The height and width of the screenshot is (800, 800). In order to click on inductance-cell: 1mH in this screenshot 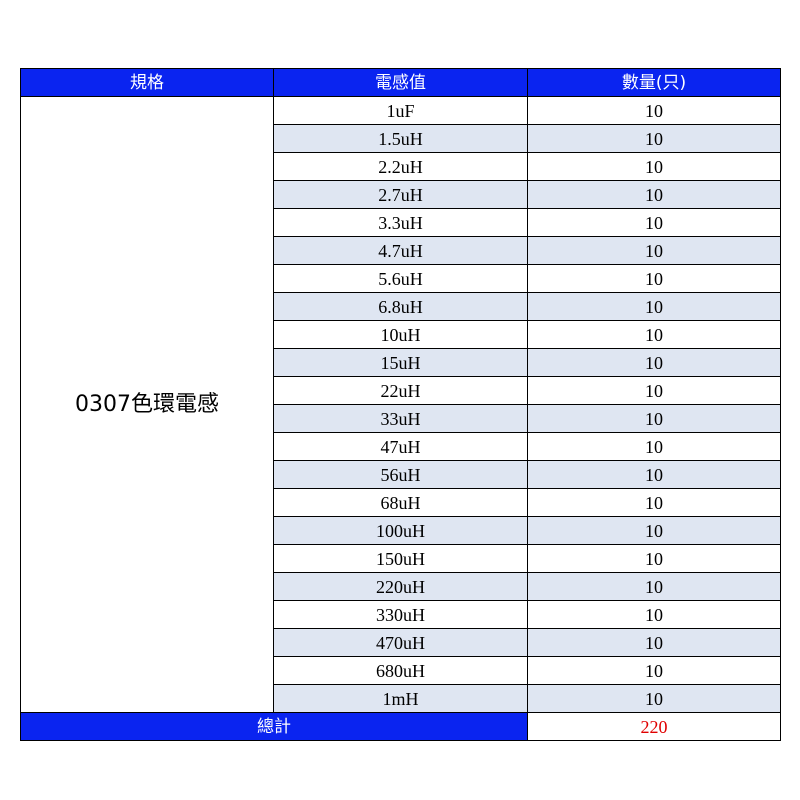, I will do `click(400, 698)`.